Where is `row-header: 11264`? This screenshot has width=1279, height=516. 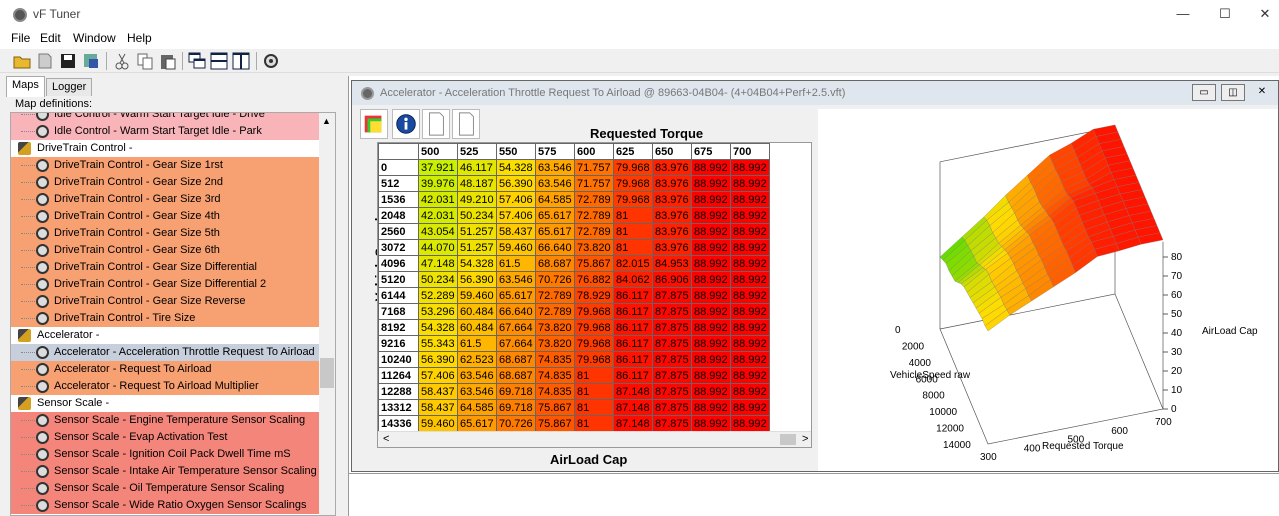 row-header: 11264 is located at coordinates (398, 375).